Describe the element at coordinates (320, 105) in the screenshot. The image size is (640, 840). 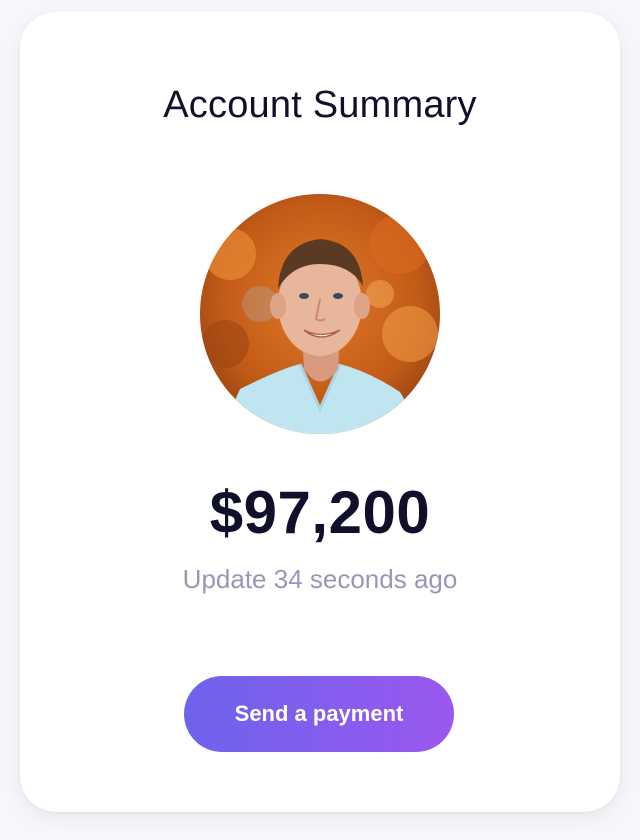
I see `page-title: Account Summary` at that location.